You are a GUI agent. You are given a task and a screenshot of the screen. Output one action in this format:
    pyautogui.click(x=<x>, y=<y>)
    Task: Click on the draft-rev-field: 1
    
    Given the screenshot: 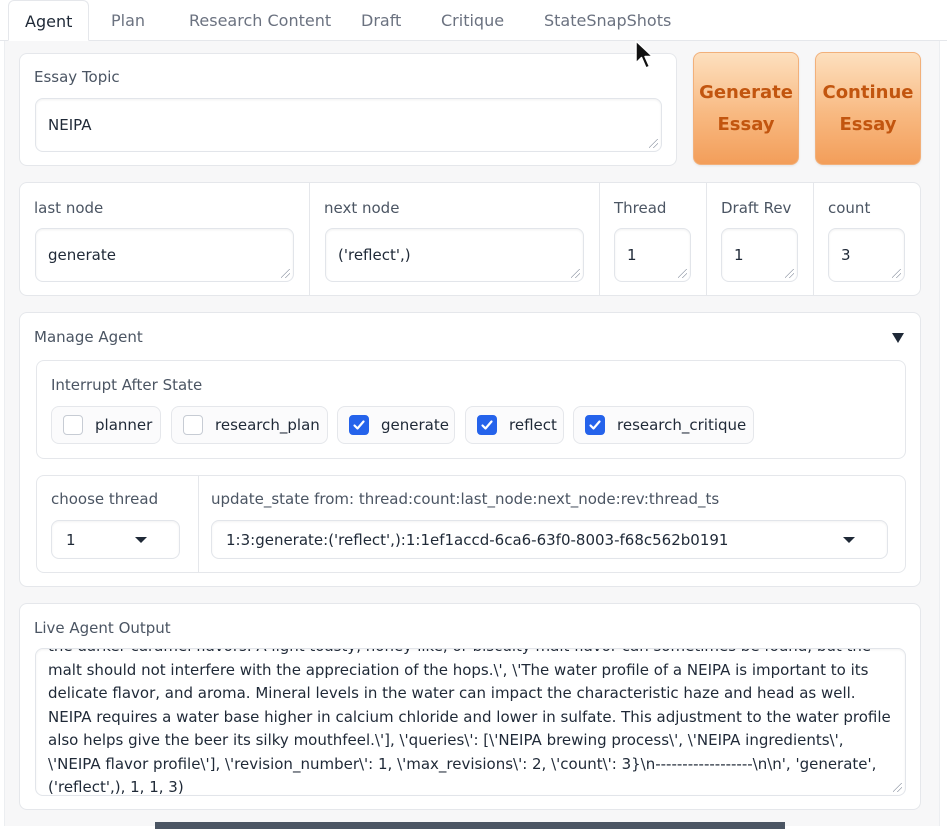 What is the action you would take?
    pyautogui.click(x=759, y=255)
    